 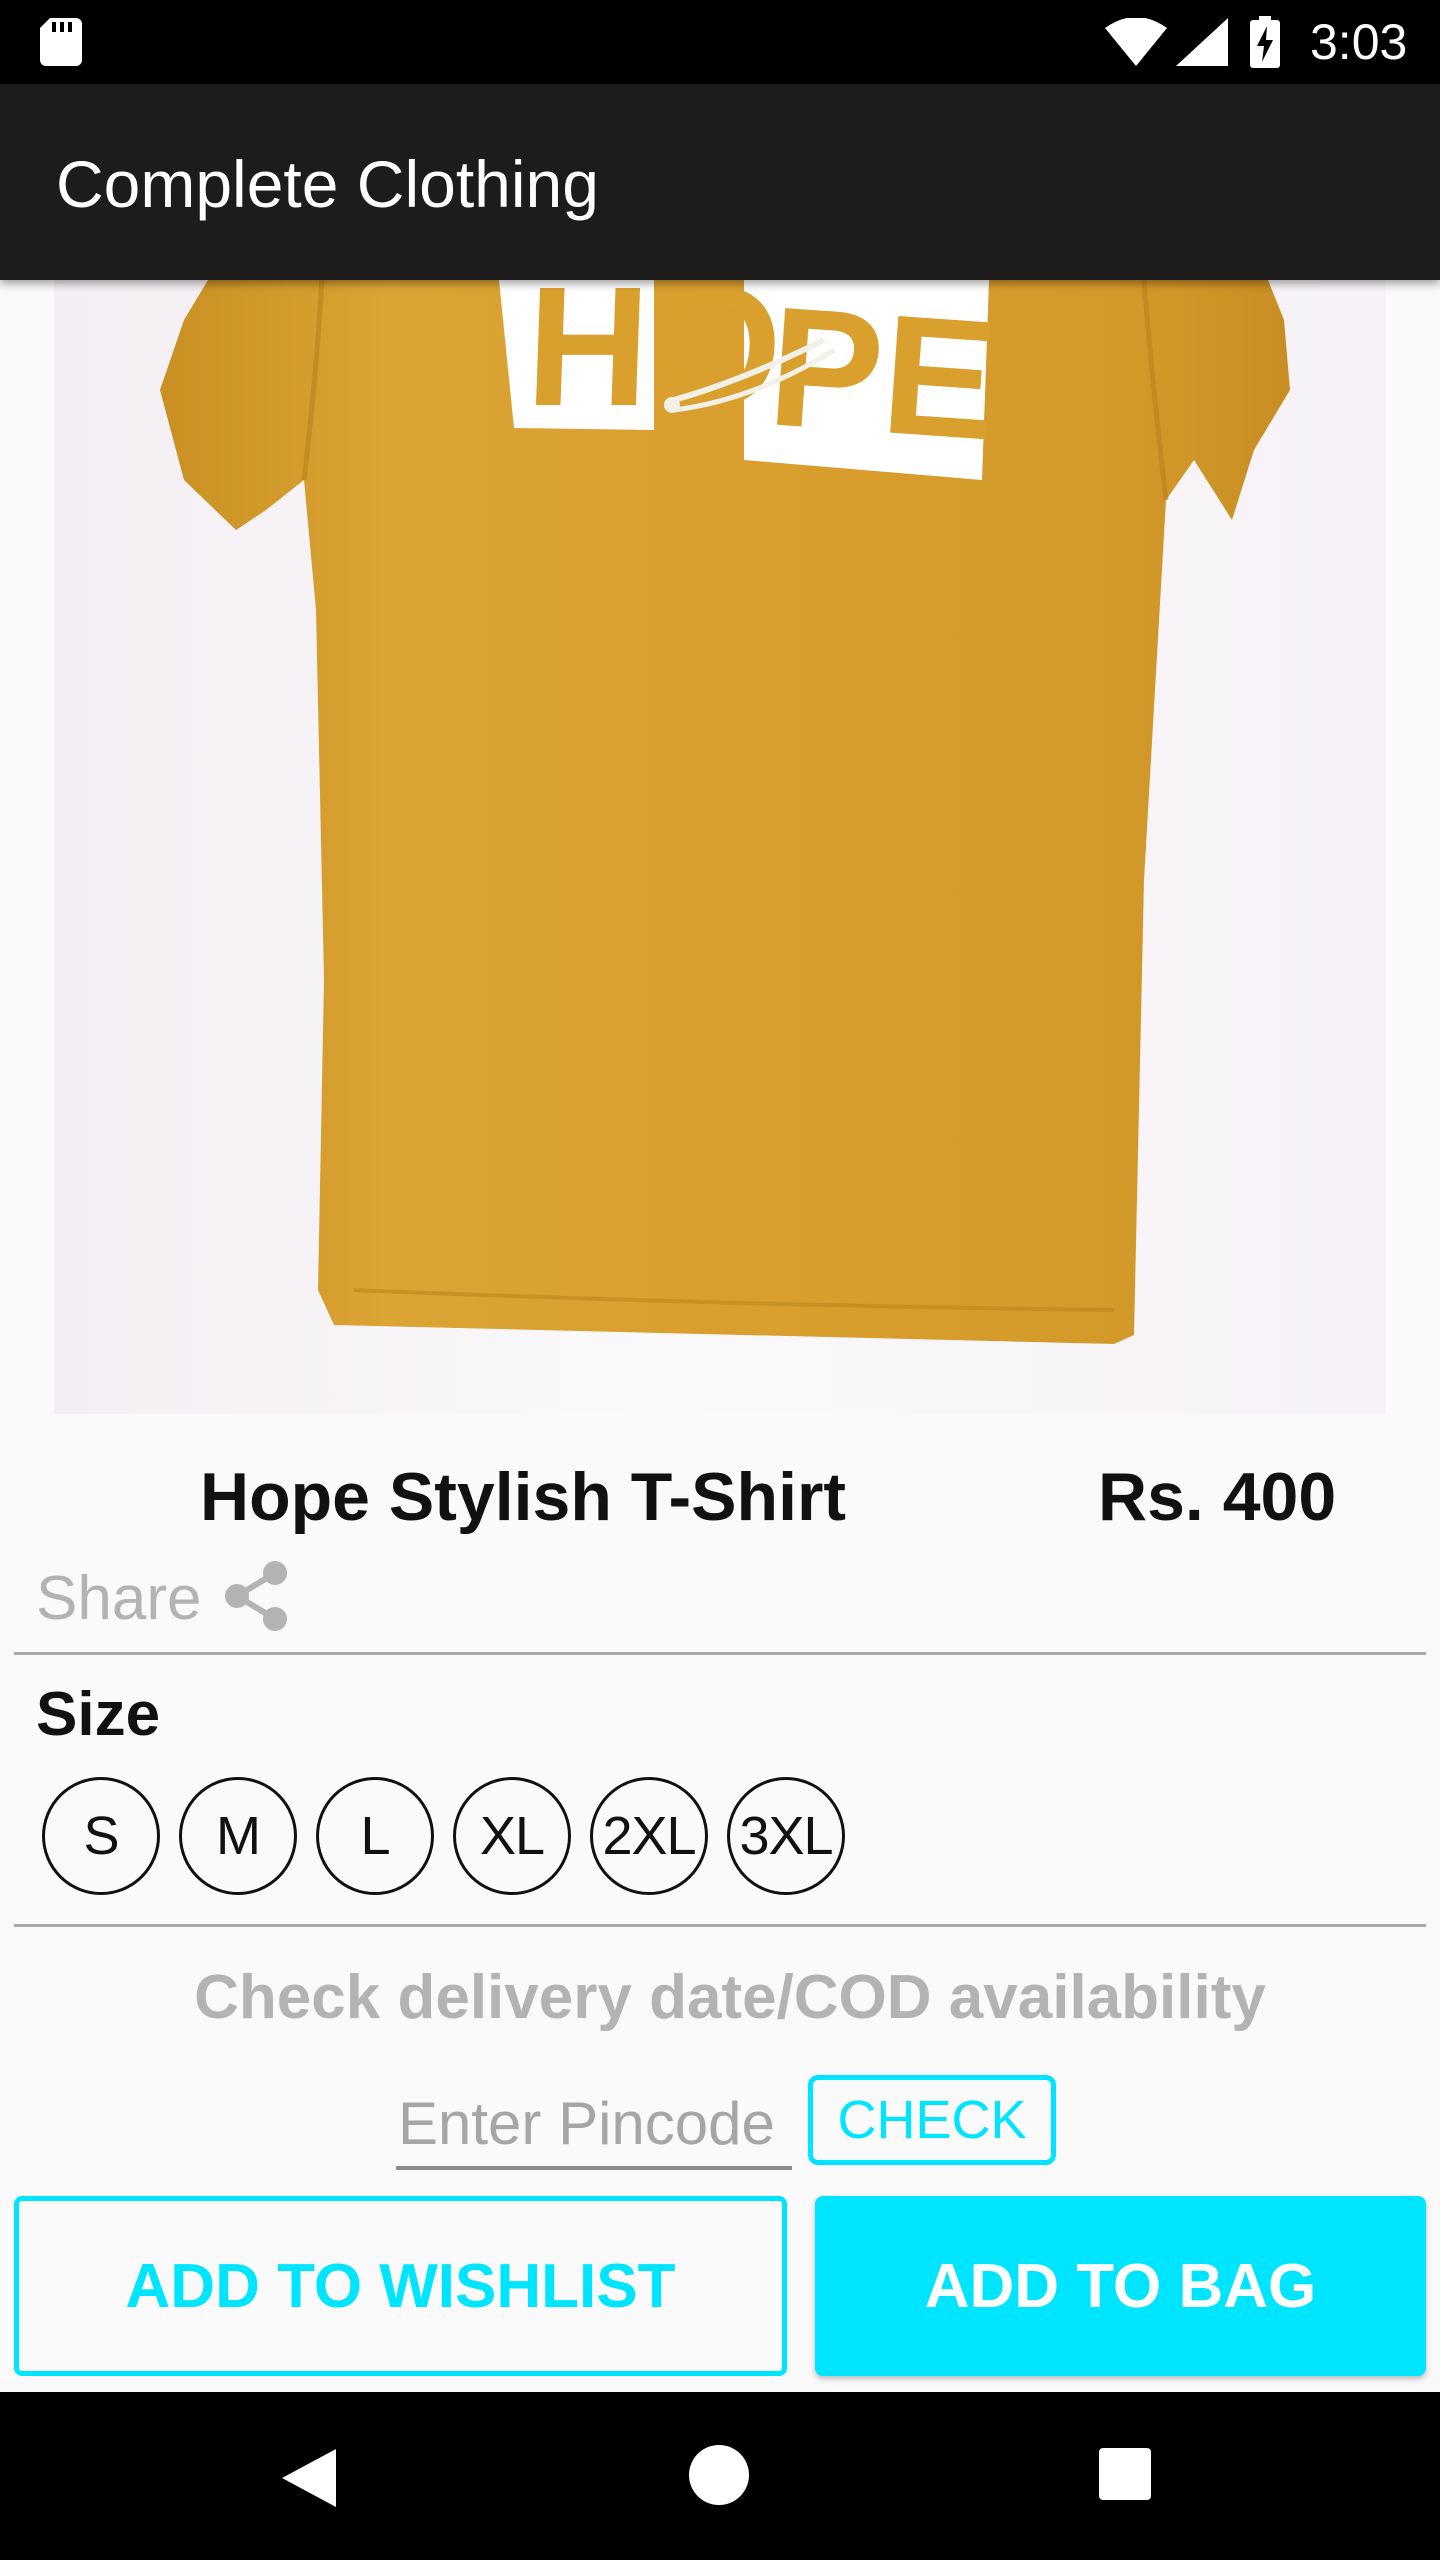 I want to click on share-label: Share, so click(x=119, y=1598).